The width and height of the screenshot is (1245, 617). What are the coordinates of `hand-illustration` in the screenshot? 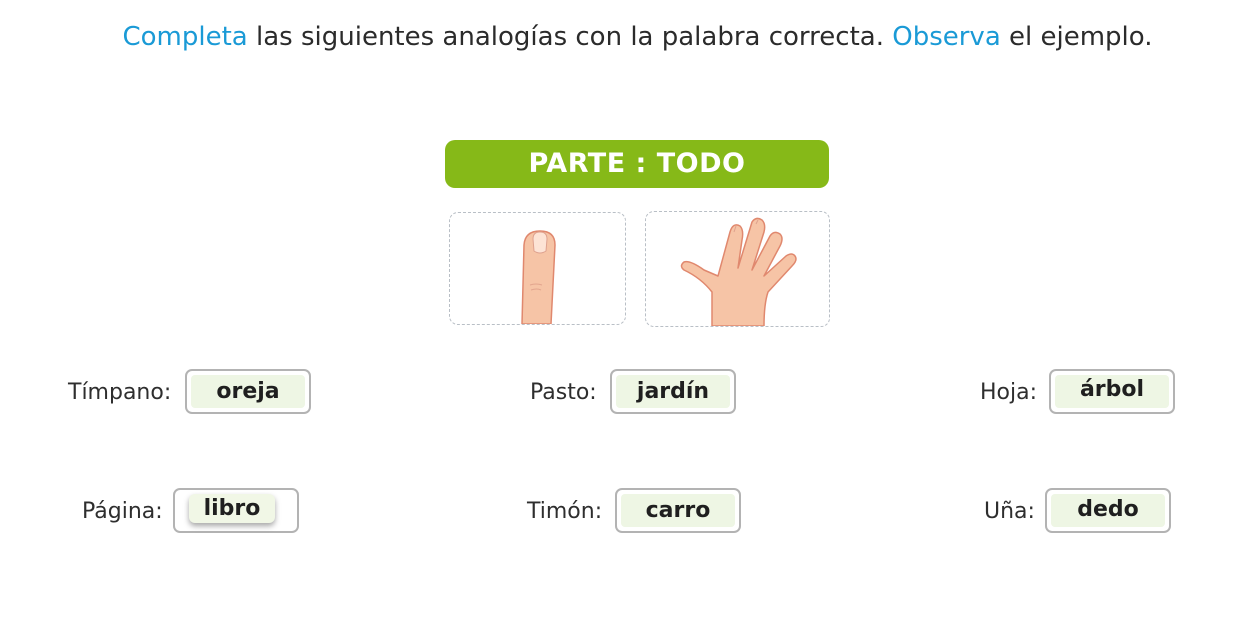 It's located at (738, 271).